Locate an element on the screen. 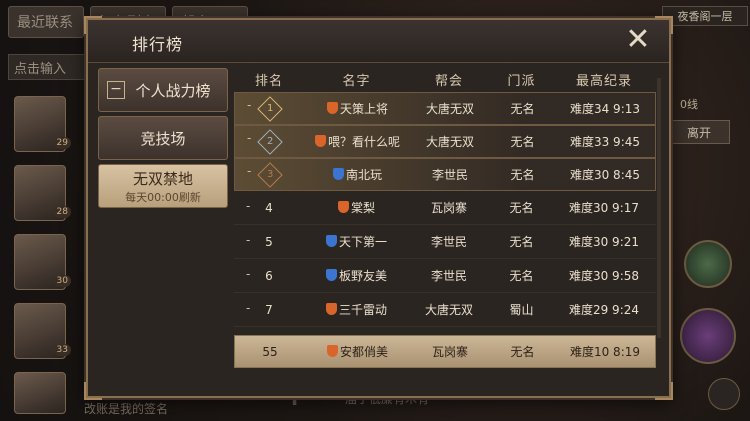  rank-number: 1 is located at coordinates (270, 108).